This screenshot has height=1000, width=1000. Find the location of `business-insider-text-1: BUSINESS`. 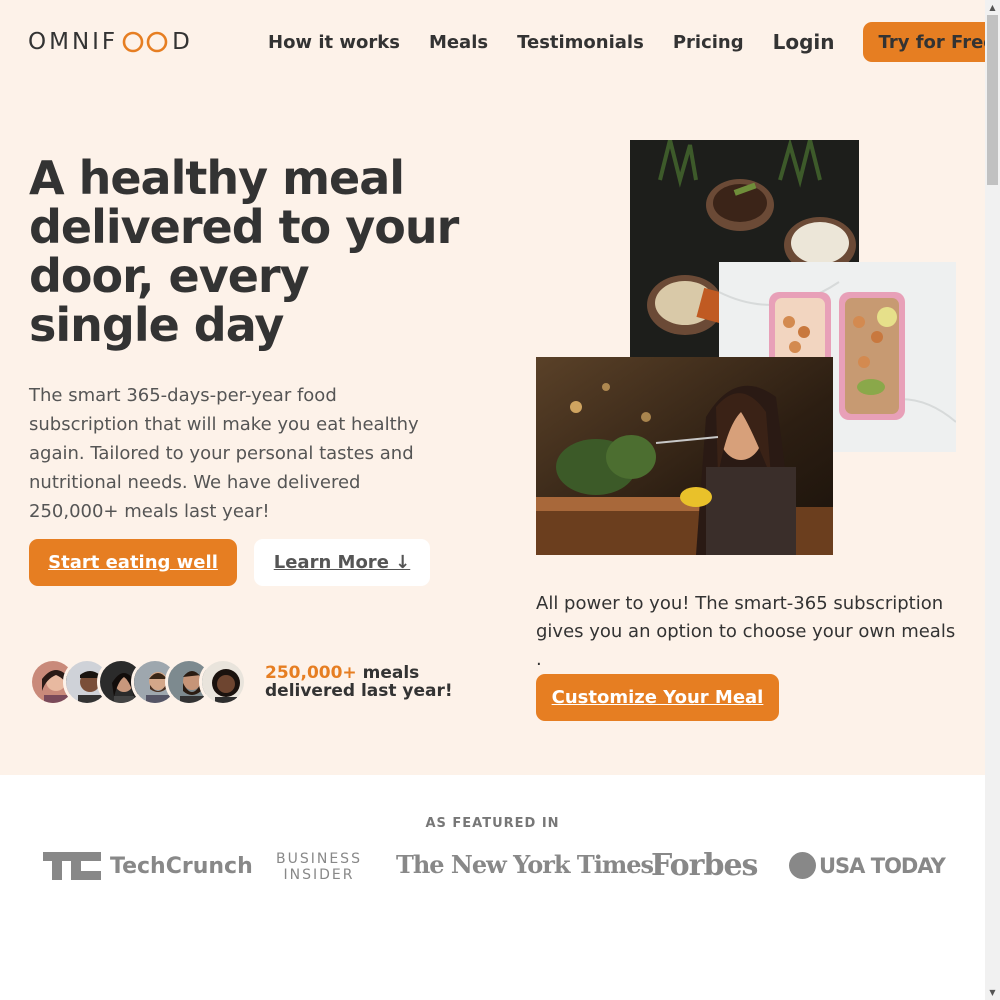

business-insider-text-1: BUSINESS is located at coordinates (319, 859).